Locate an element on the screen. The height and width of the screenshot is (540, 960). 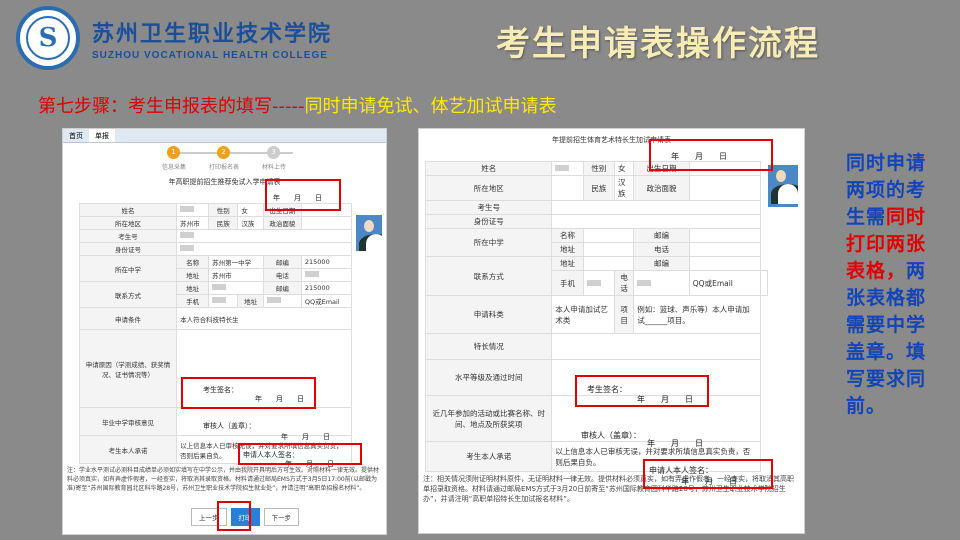
value-condition: 本人符合科技特长生 is located at coordinates (264, 318).